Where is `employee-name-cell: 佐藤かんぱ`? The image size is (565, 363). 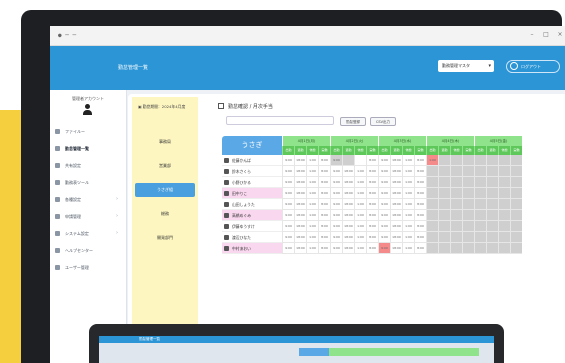
employee-name-cell: 佐藤かんぱ is located at coordinates (252, 160).